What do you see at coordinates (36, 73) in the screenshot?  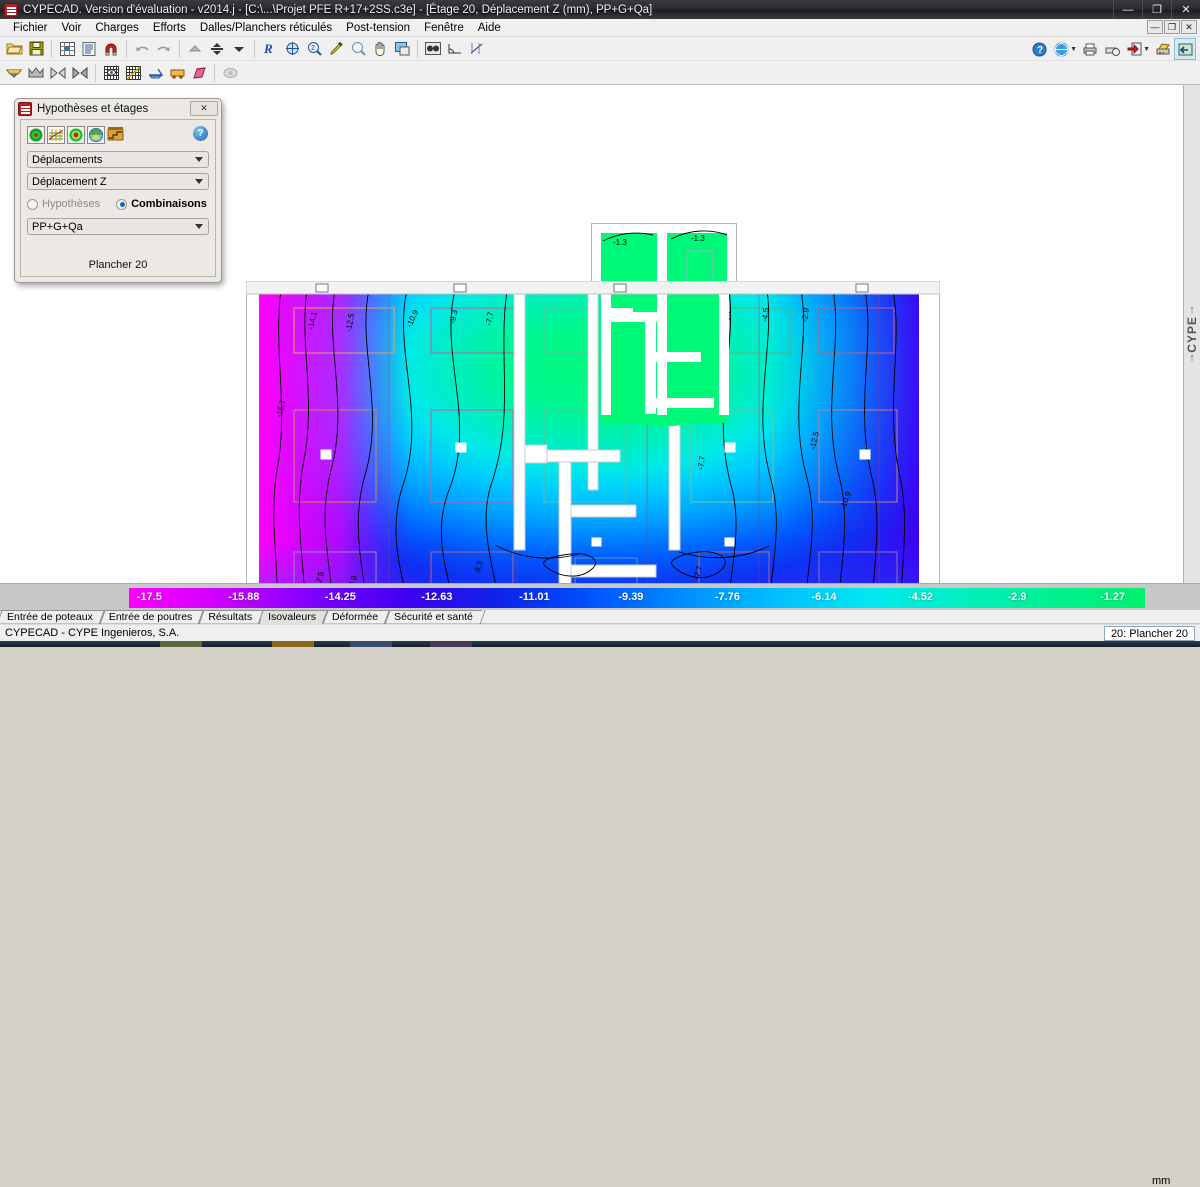 I see `slab-crown-icon` at bounding box center [36, 73].